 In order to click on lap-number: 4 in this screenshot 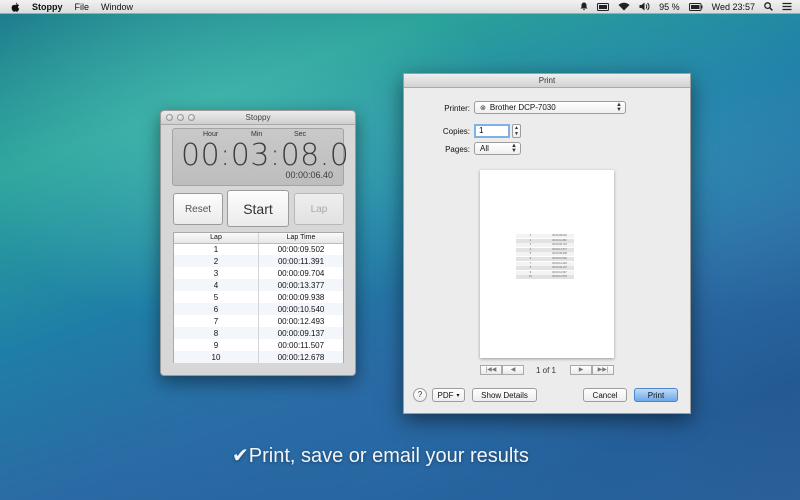, I will do `click(216, 285)`.